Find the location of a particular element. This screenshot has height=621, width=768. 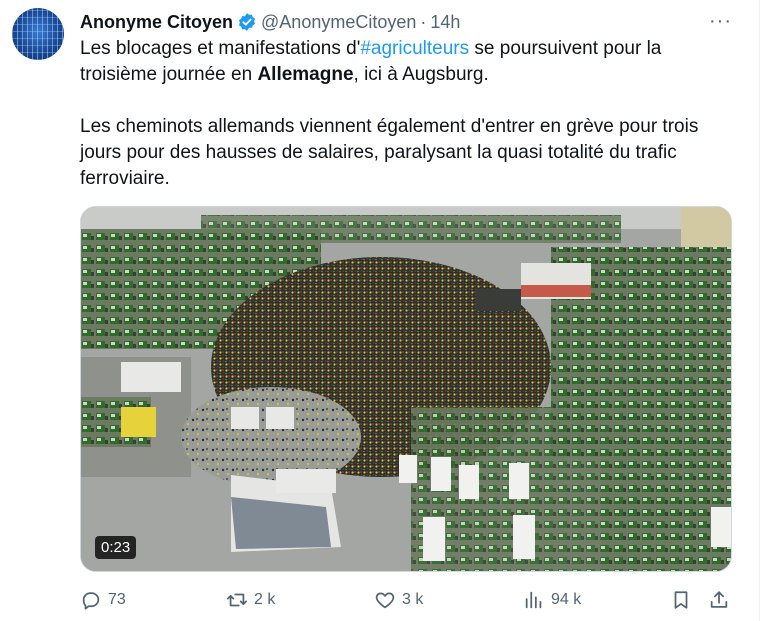

views-icon is located at coordinates (533, 600).